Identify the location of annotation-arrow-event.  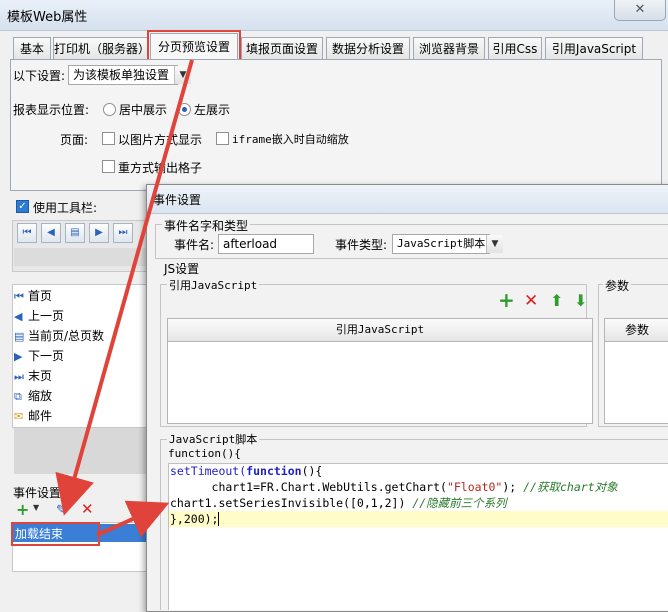
(133, 519).